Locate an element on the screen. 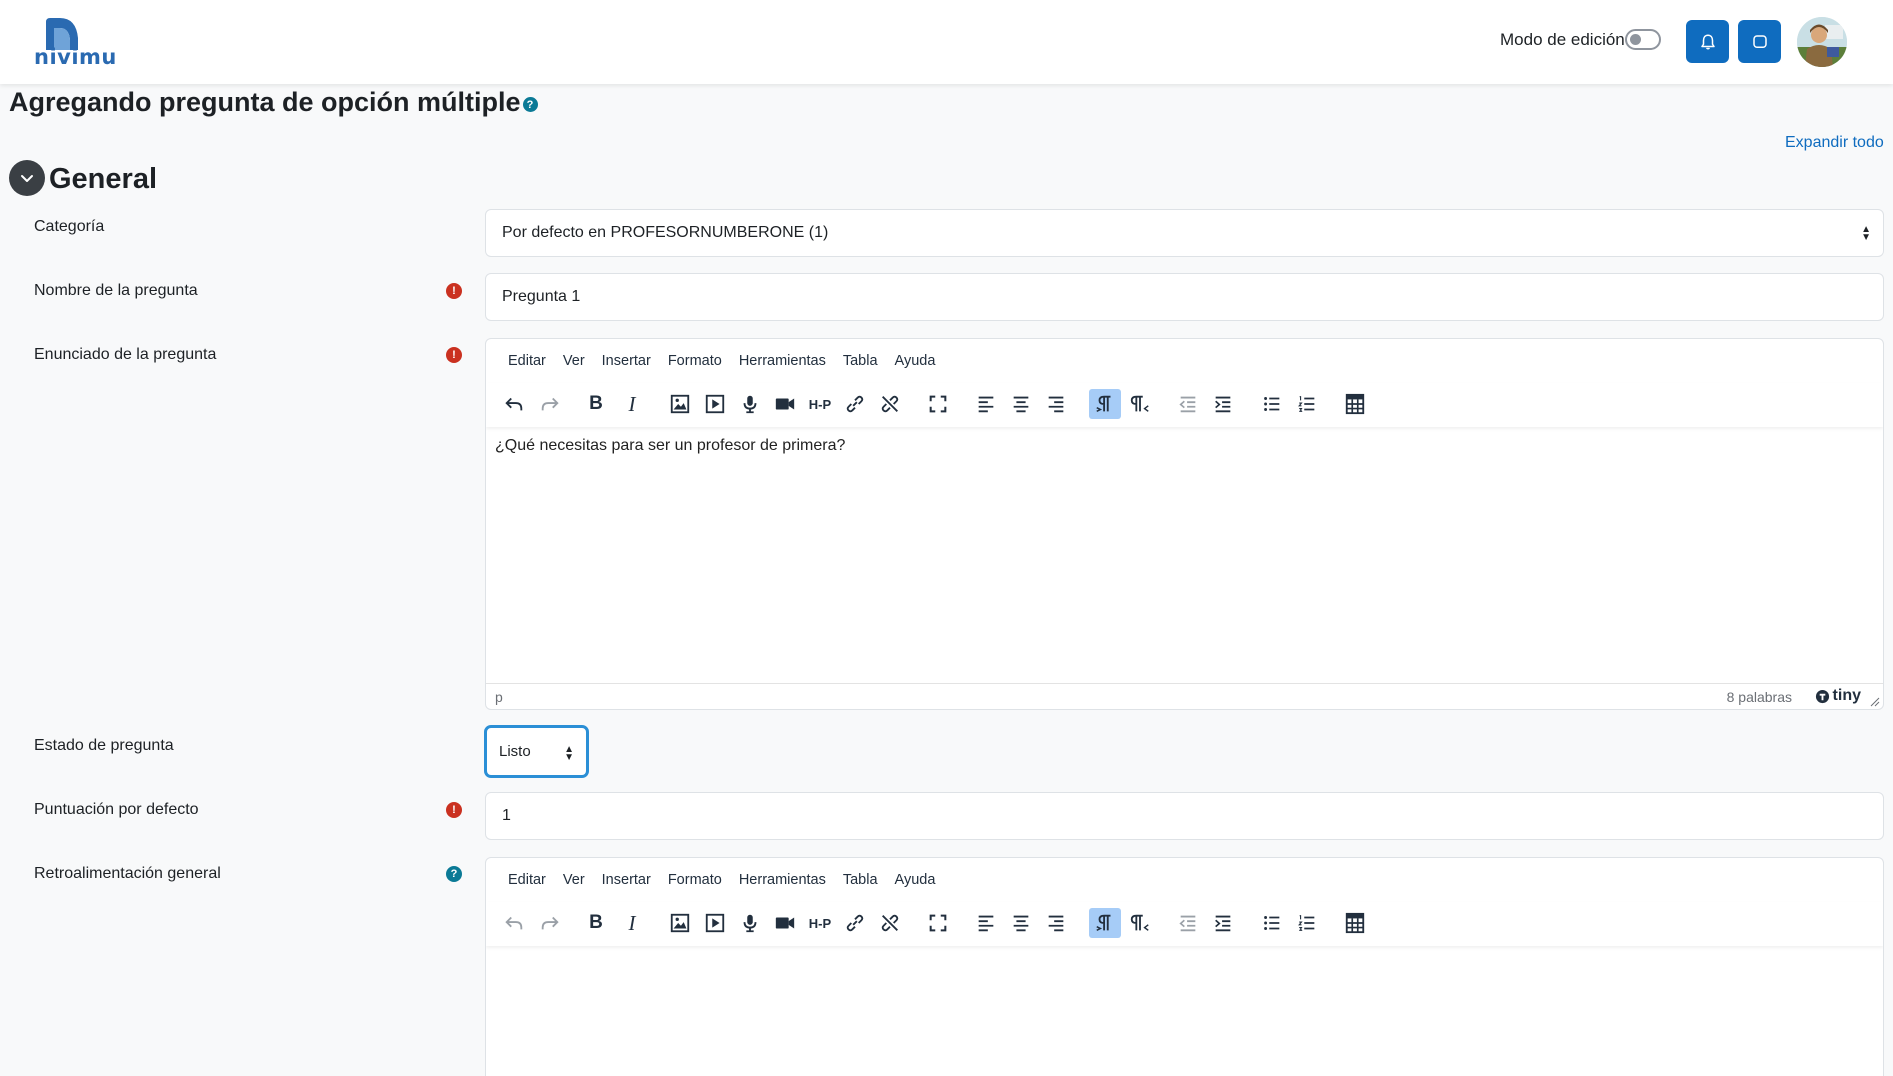 The width and height of the screenshot is (1893, 1076). bold-icon: B is located at coordinates (596, 403).